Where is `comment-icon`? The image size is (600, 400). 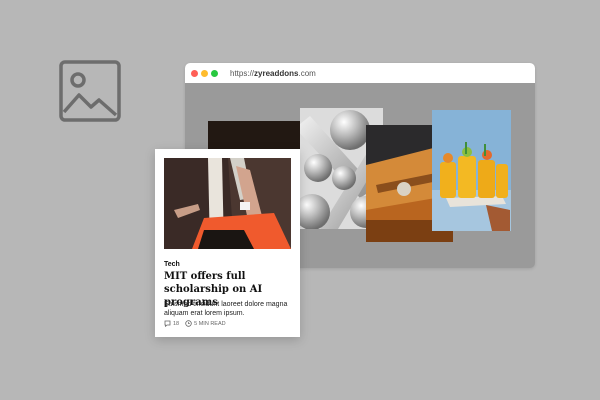 comment-icon is located at coordinates (167, 323).